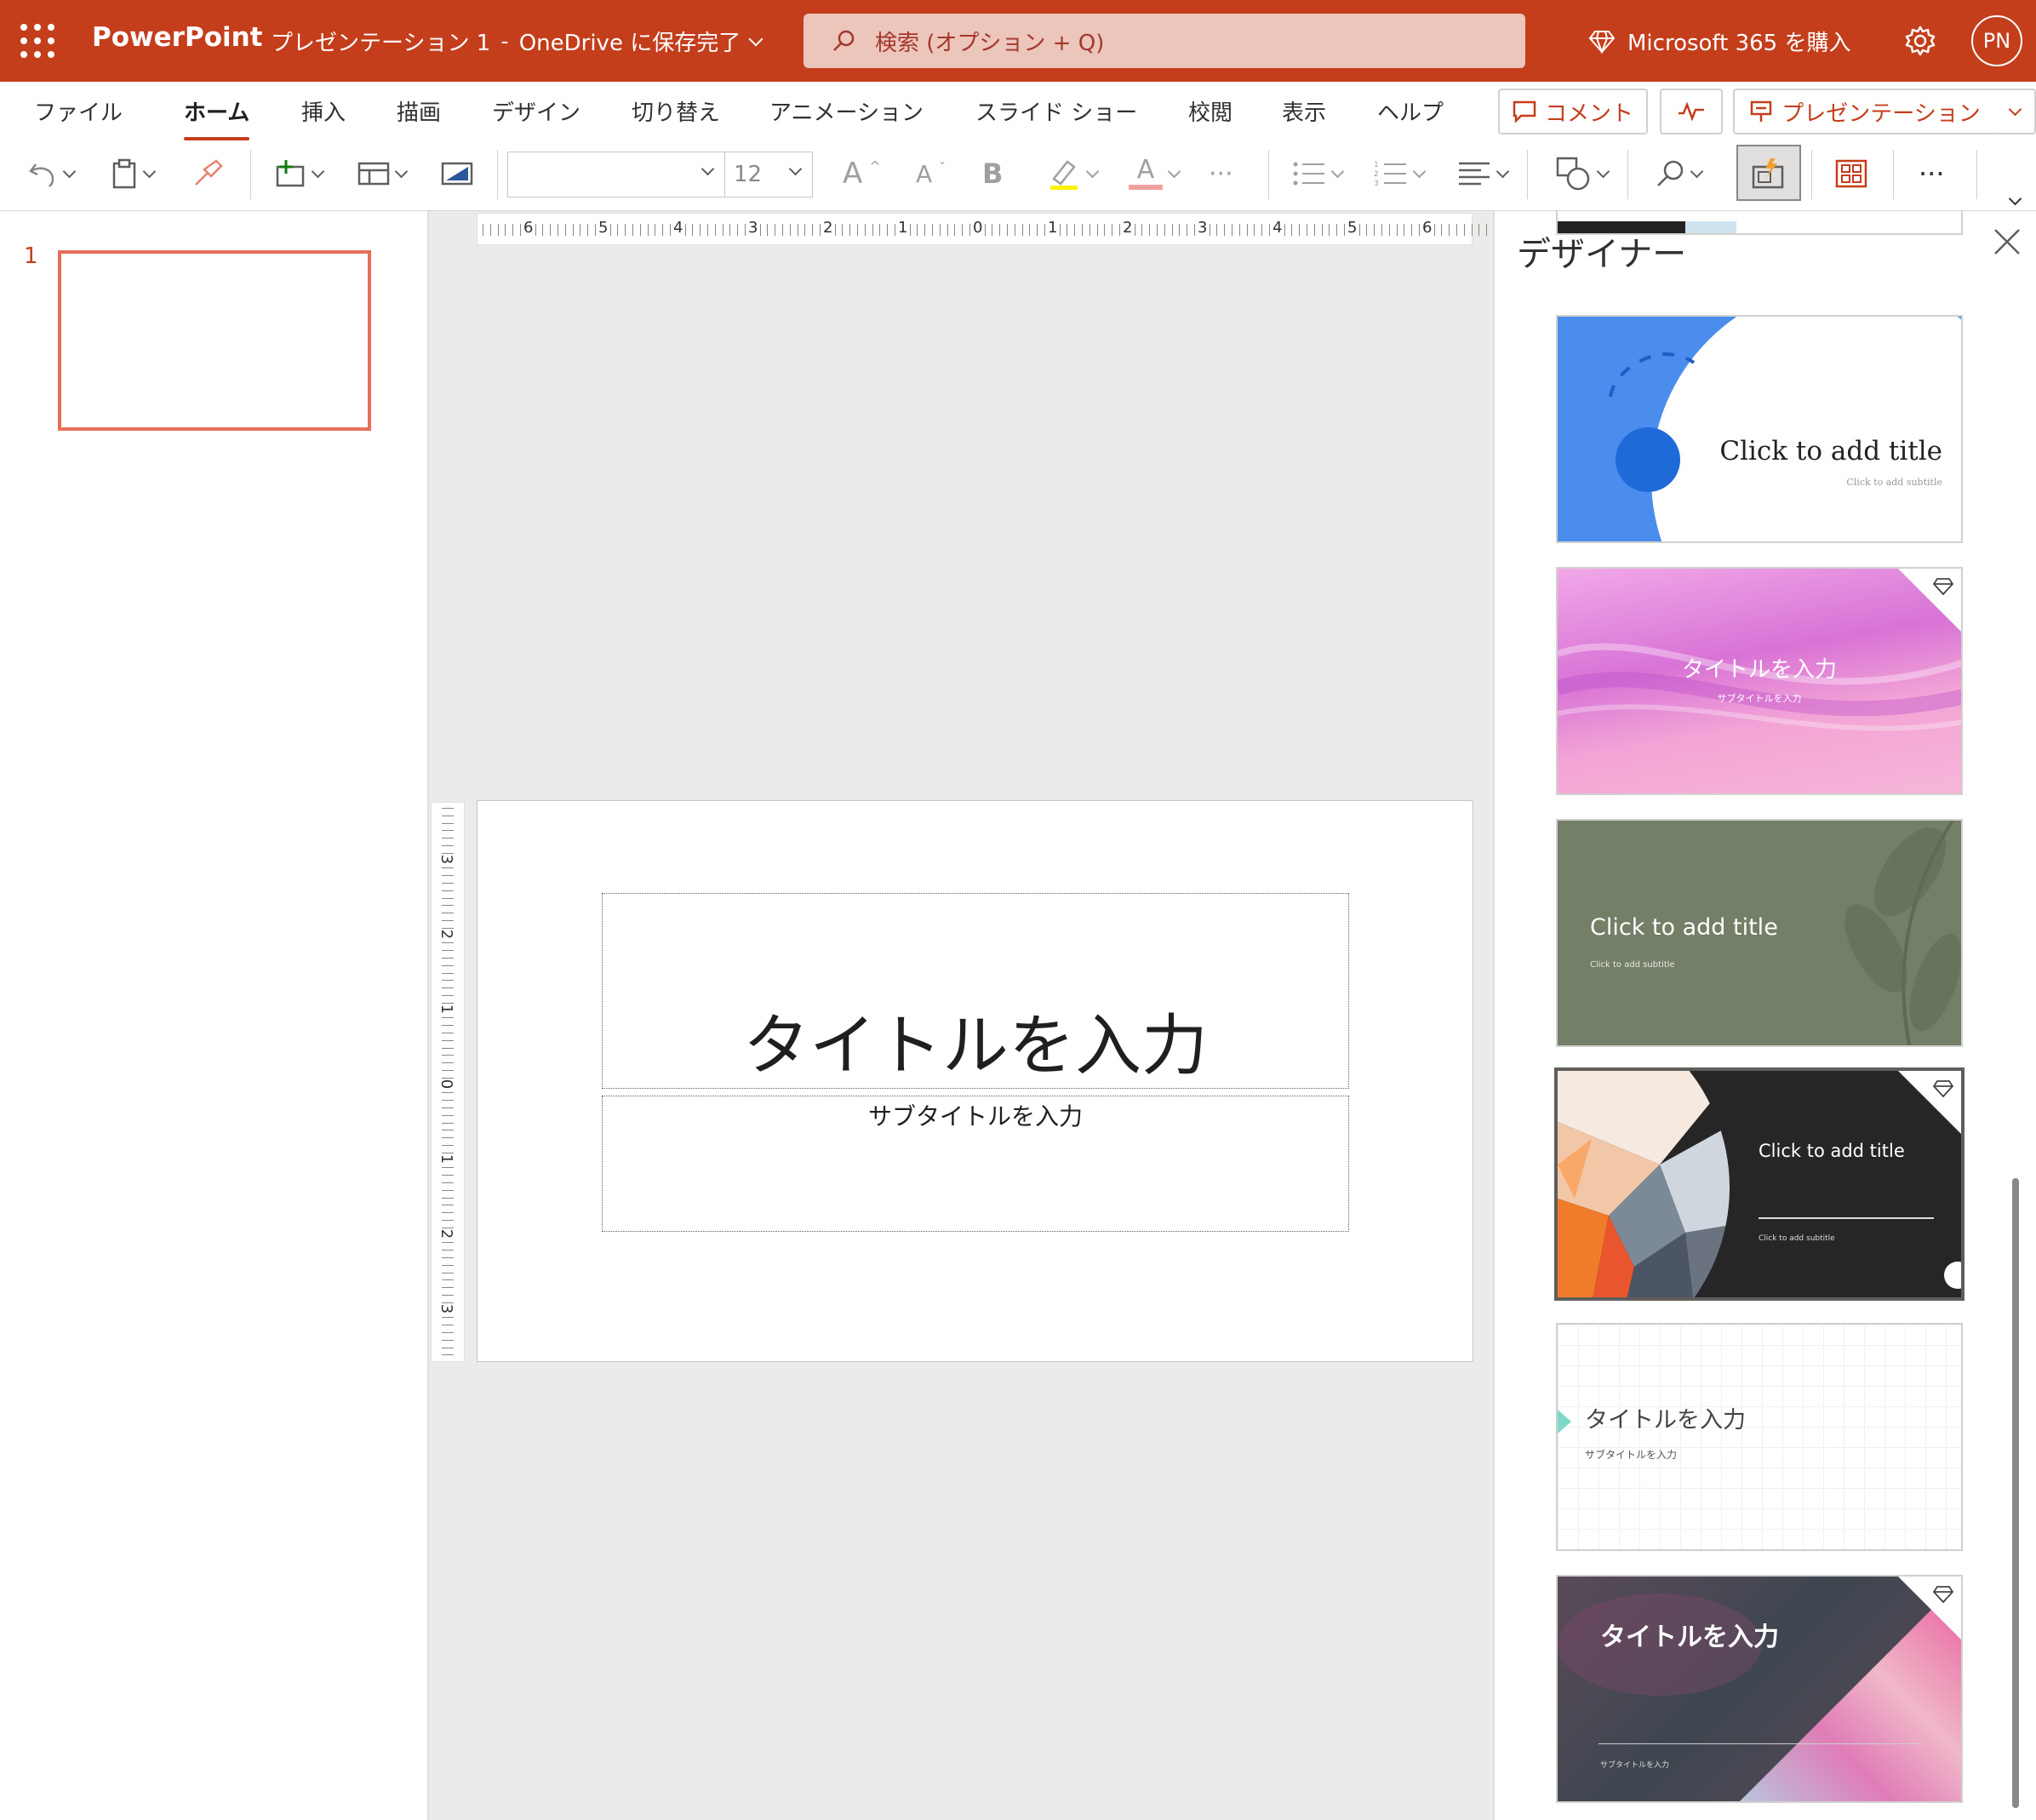 The width and height of the screenshot is (2036, 1820). I want to click on designer-scrollbar, so click(2015, 1493).